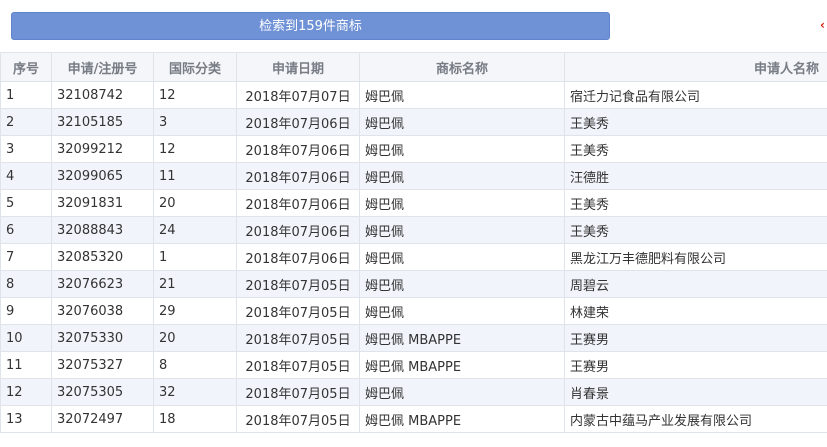  Describe the element at coordinates (102, 419) in the screenshot. I see `cell-reg-no-link: 32072497` at that location.